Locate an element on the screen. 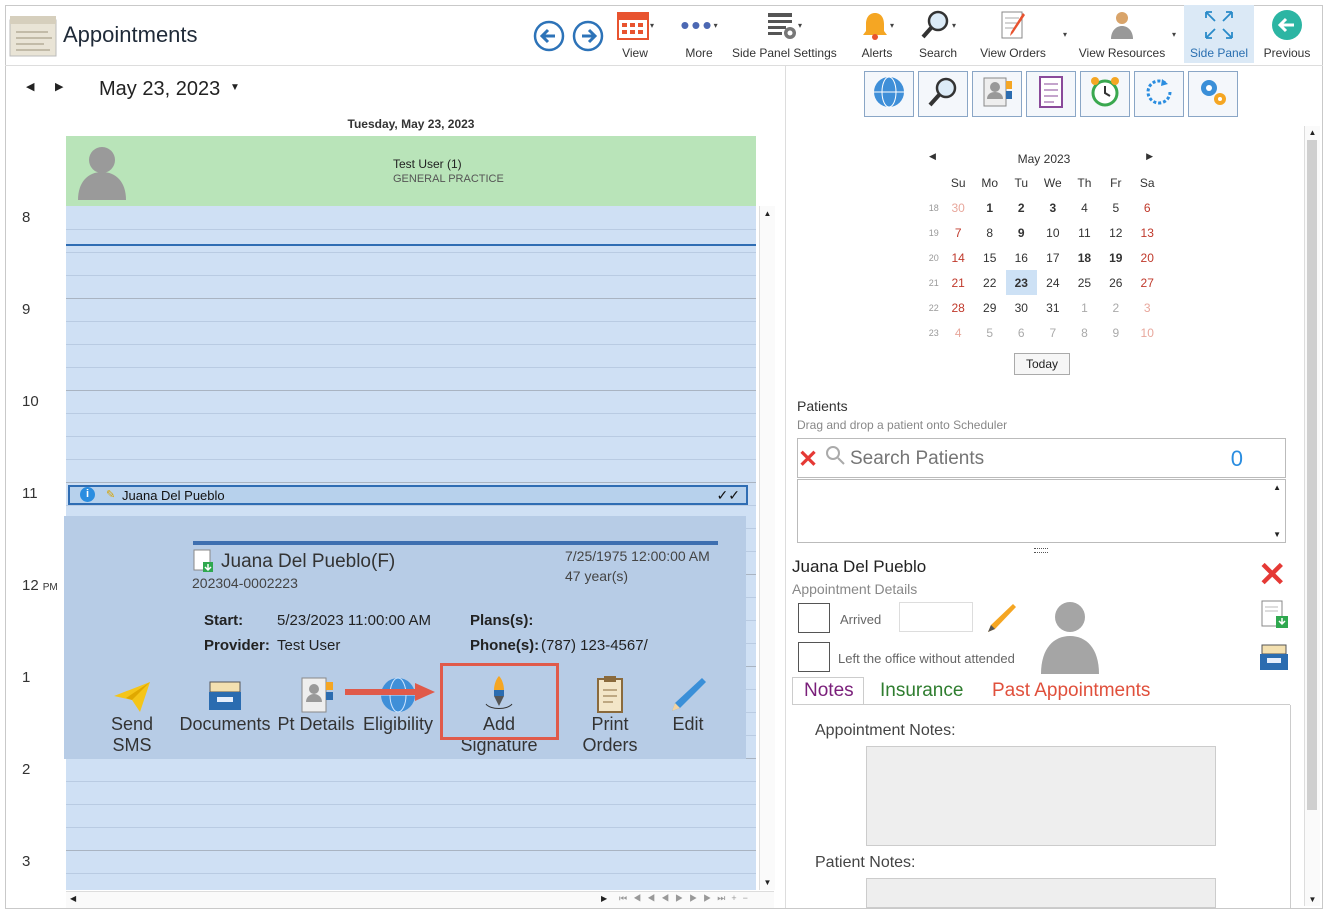 This screenshot has width=1328, height=914. side-panel-scrollbar: ▲ ▼ is located at coordinates (1312, 516).